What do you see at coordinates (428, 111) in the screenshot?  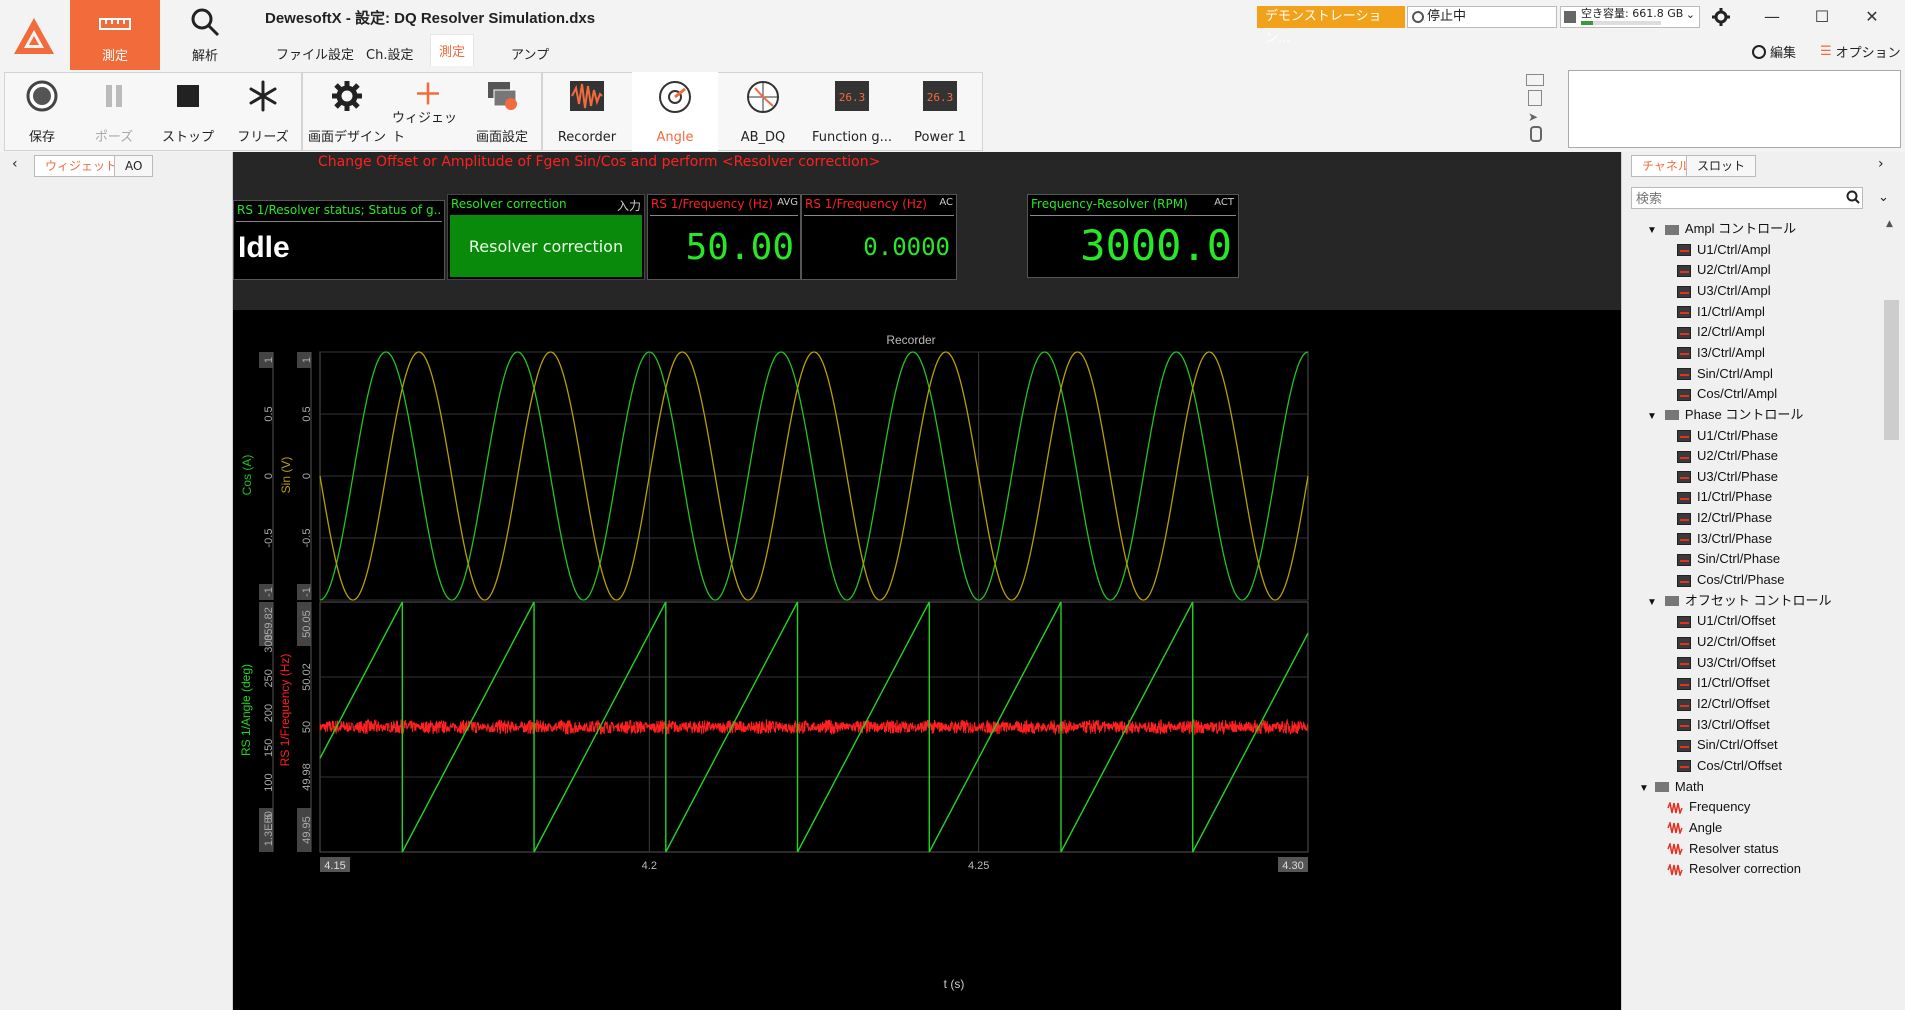 I see `widget-button: ウィジェット` at bounding box center [428, 111].